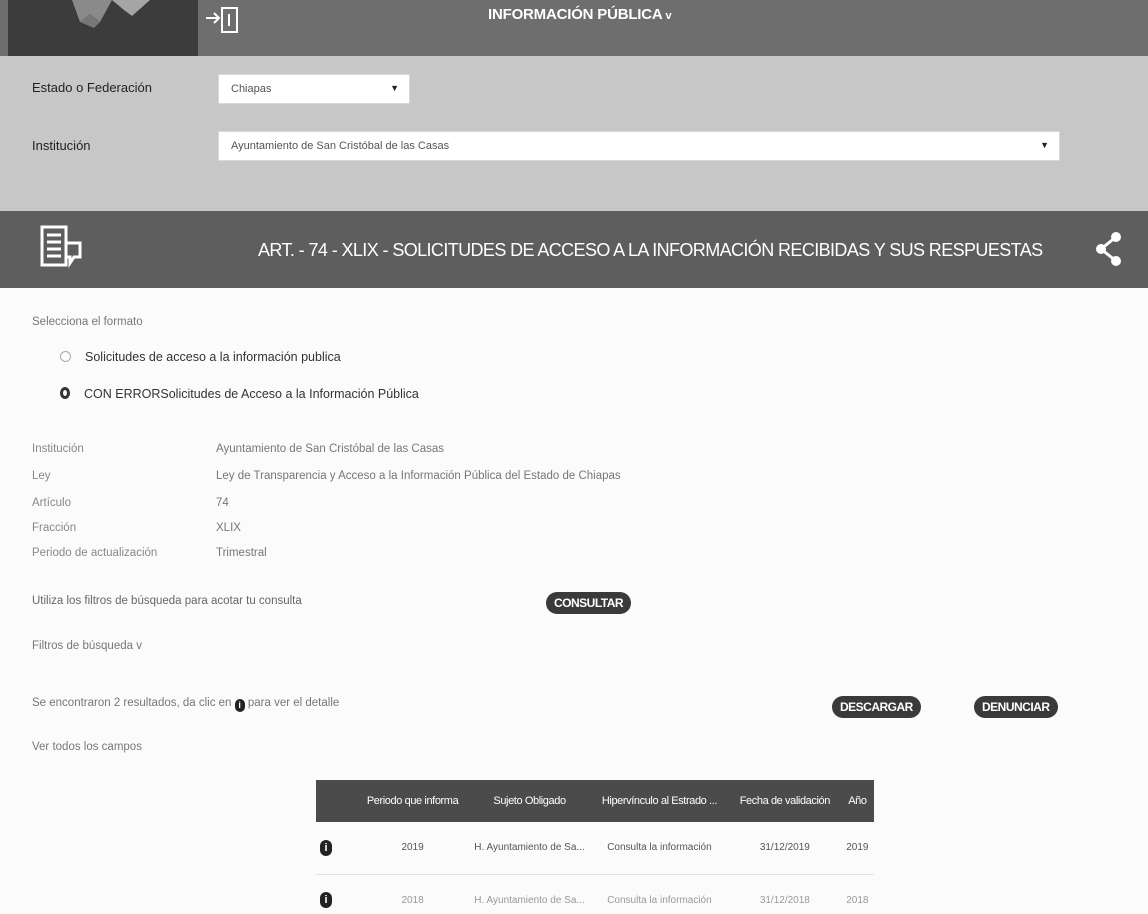 The image size is (1148, 914). I want to click on document-icon, so click(61, 246).